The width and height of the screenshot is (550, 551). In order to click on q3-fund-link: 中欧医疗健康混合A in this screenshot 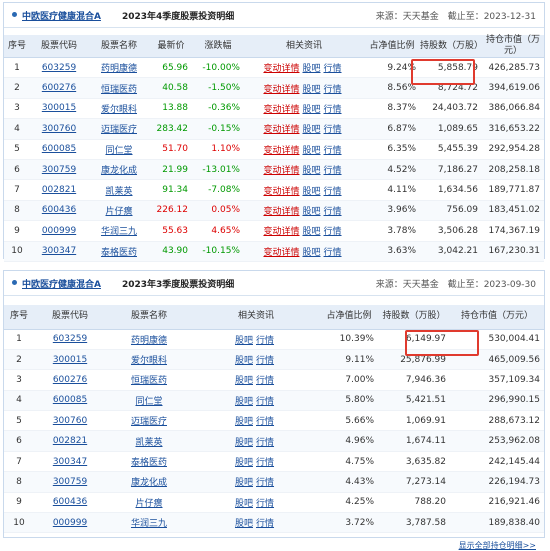, I will do `click(61, 283)`.